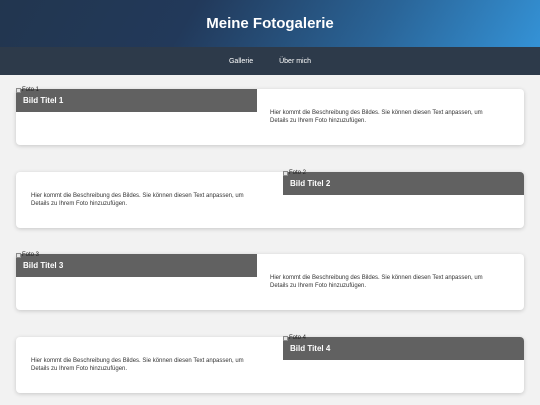 The height and width of the screenshot is (405, 540). What do you see at coordinates (241, 61) in the screenshot?
I see `nav-link-gallerie: Gallerie` at bounding box center [241, 61].